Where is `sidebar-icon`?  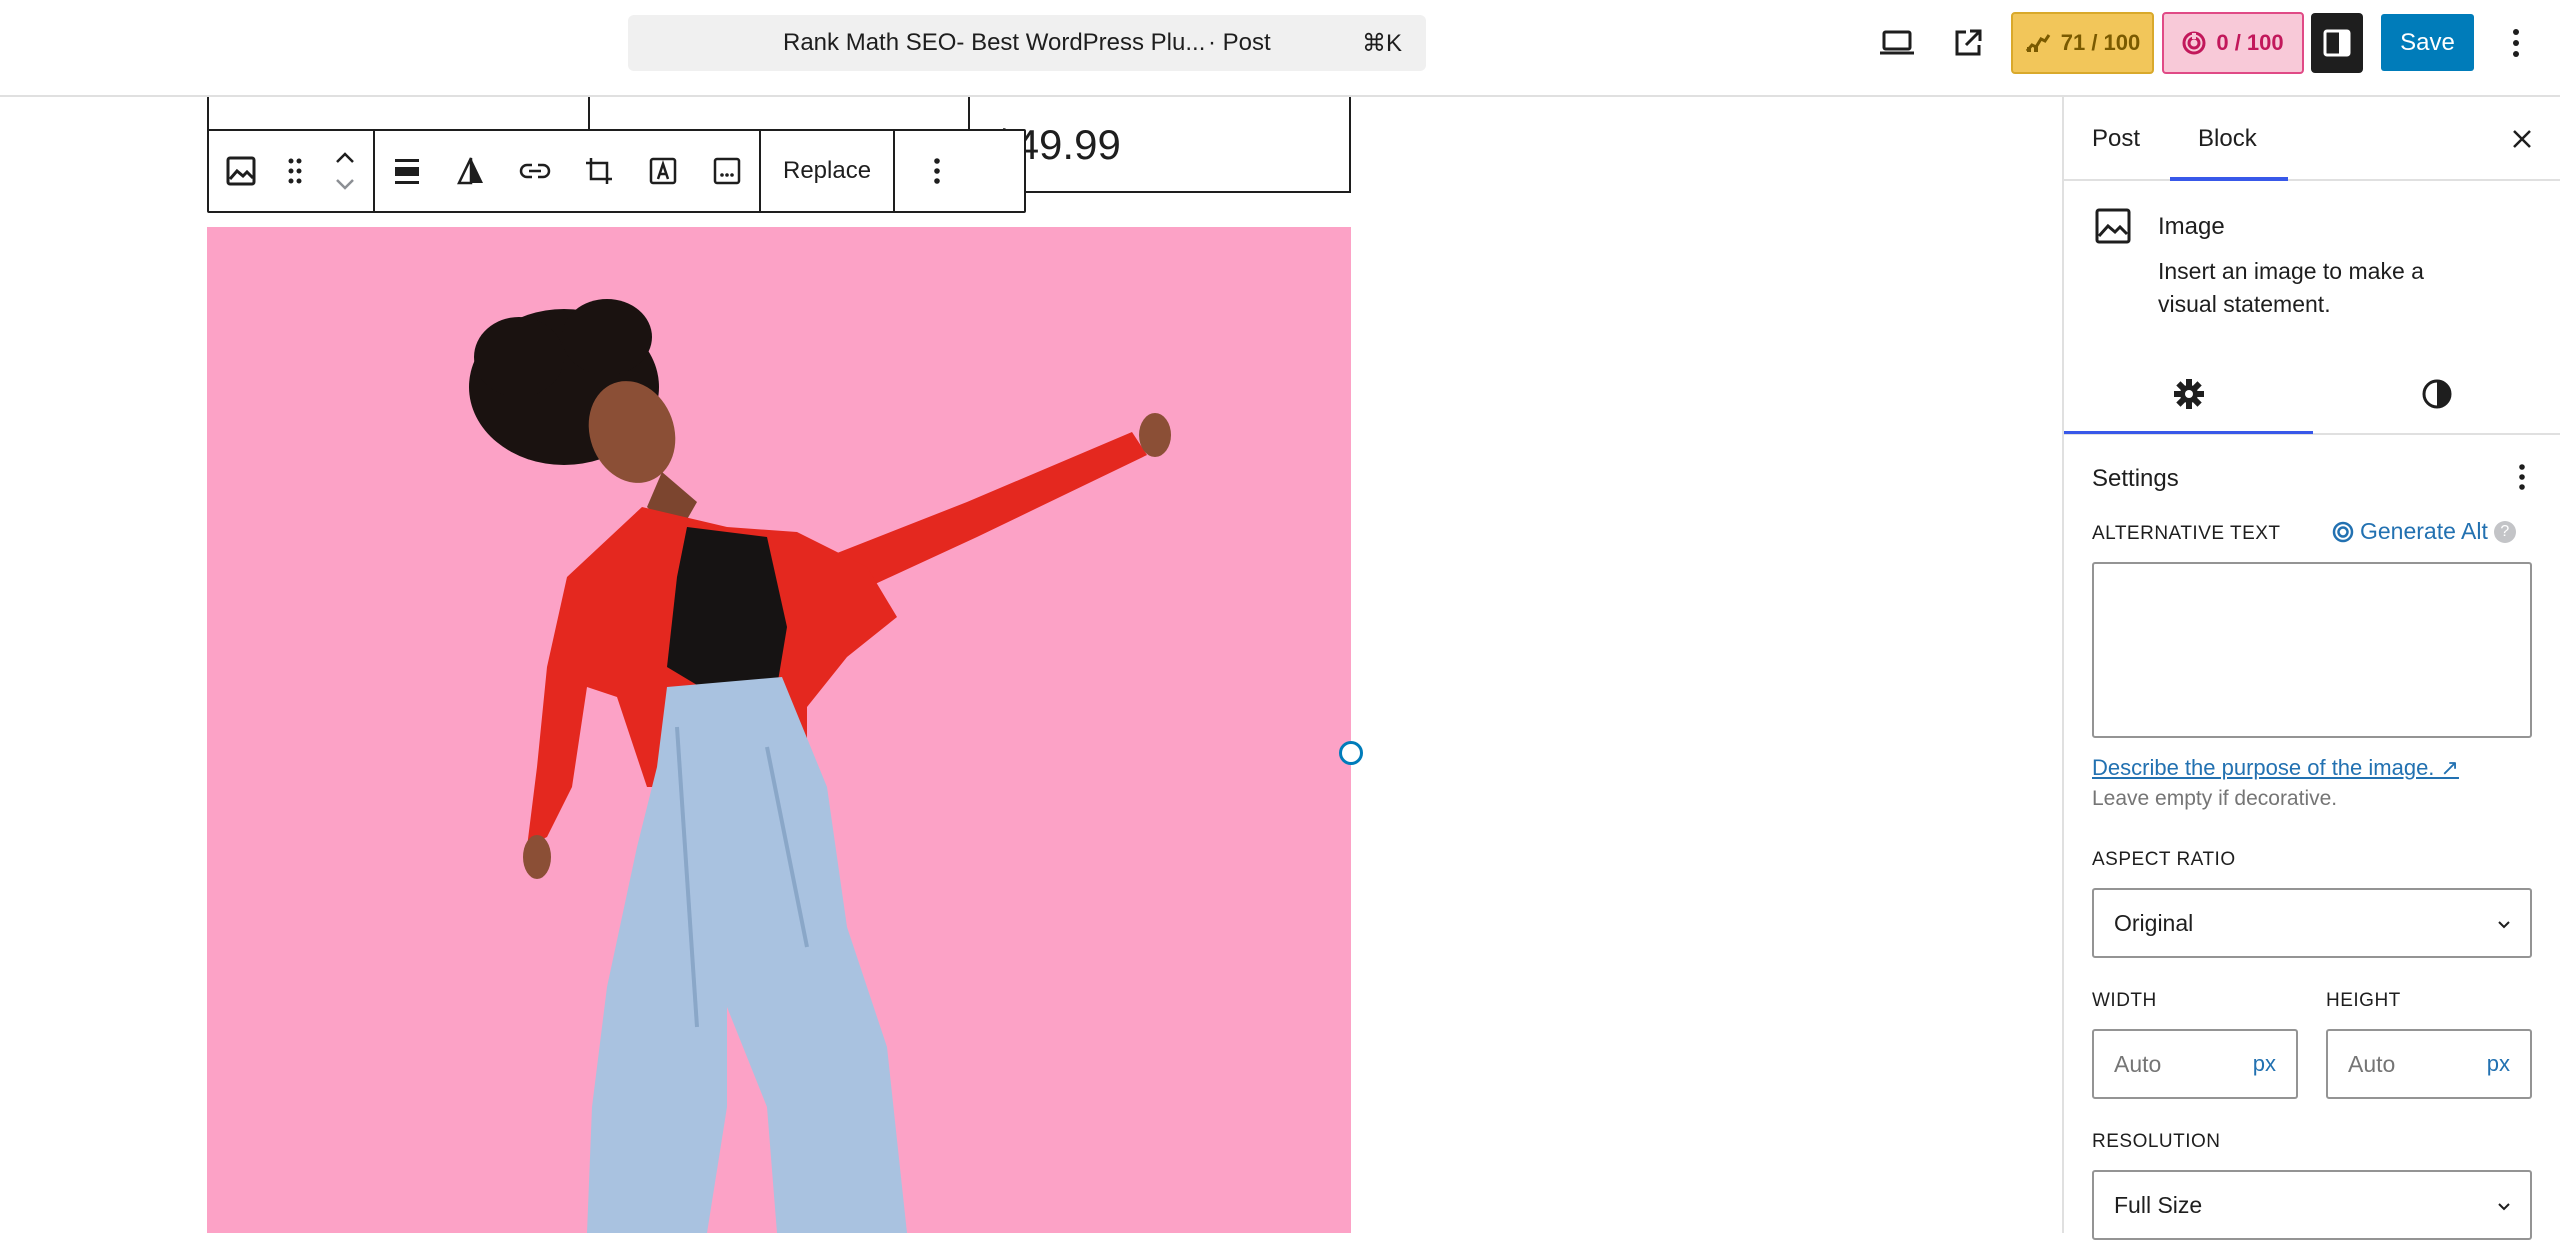 sidebar-icon is located at coordinates (2337, 43).